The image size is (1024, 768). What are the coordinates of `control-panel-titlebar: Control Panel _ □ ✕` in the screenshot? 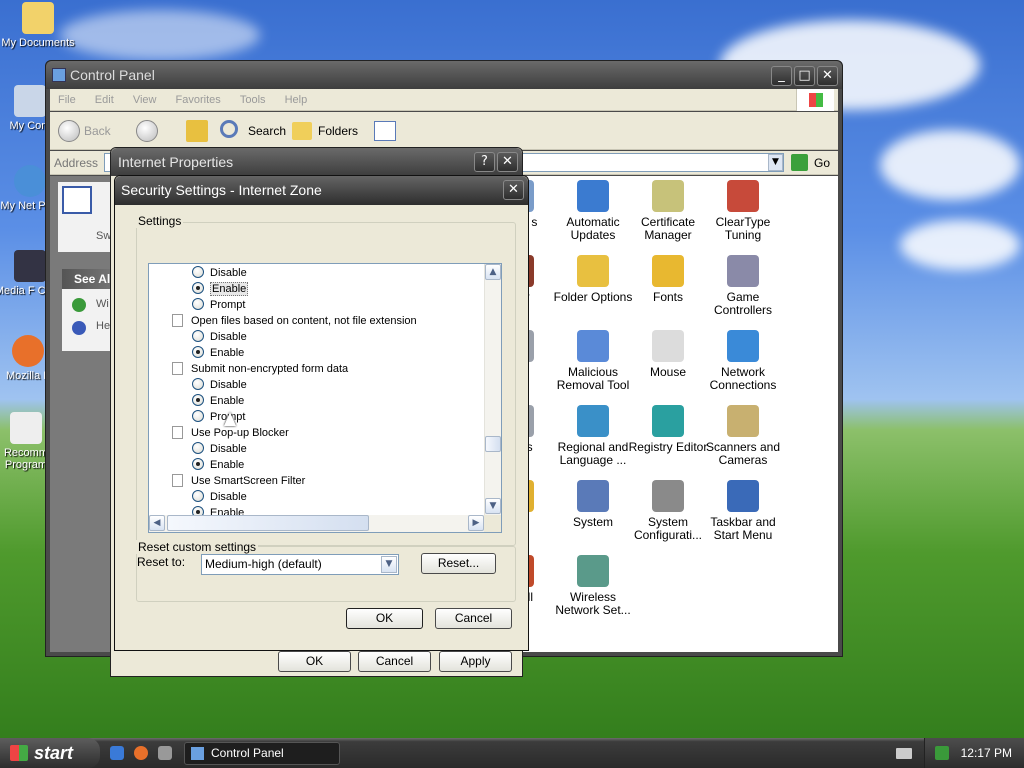 It's located at (444, 75).